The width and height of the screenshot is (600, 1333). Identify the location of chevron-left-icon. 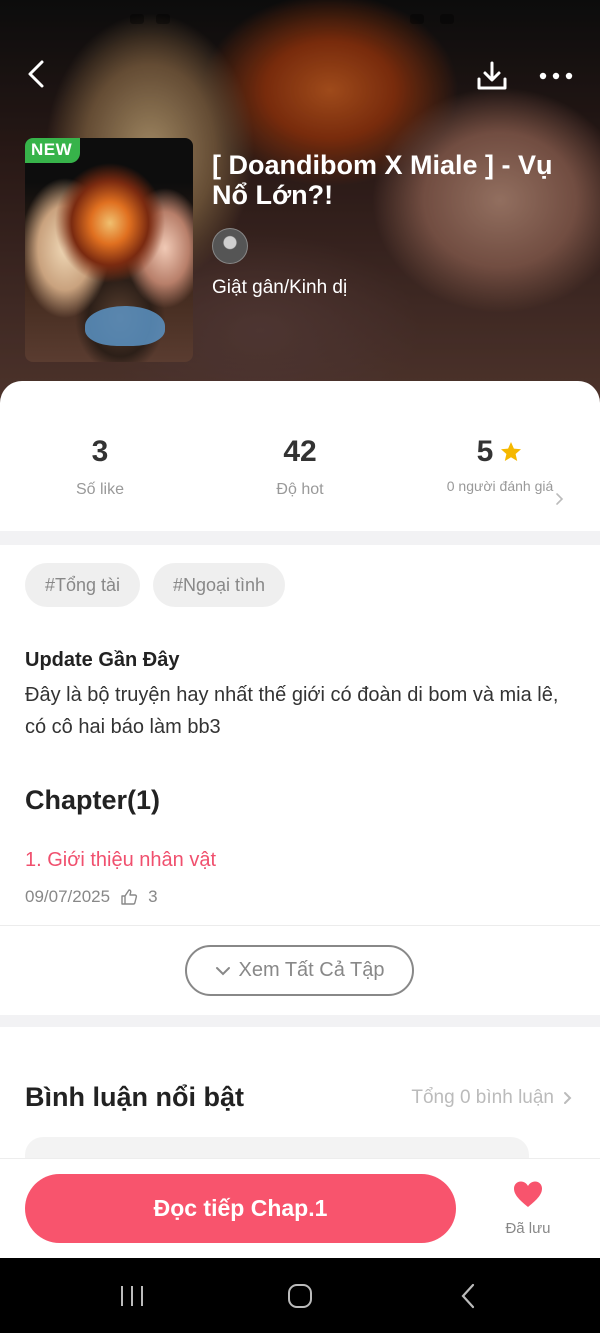
(36, 74).